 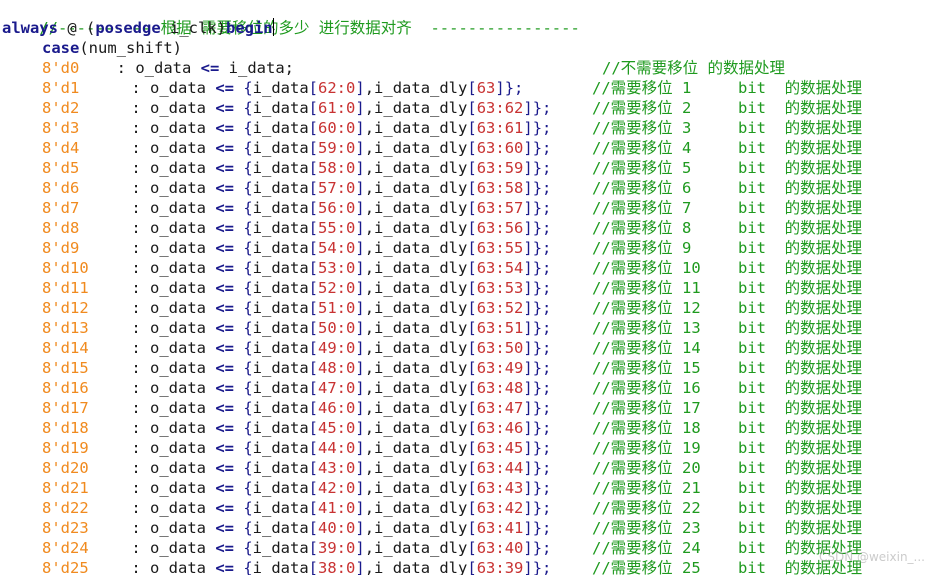 What do you see at coordinates (337, 348) in the screenshot?
I see `bit-range-data: 49:0` at bounding box center [337, 348].